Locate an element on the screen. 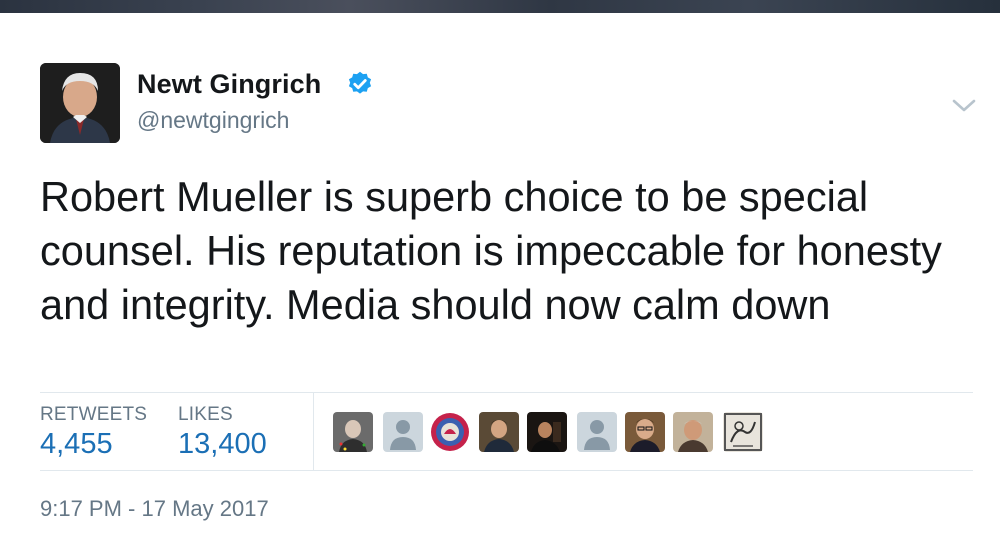 The image size is (1000, 535). avatar-image is located at coordinates (80, 103).